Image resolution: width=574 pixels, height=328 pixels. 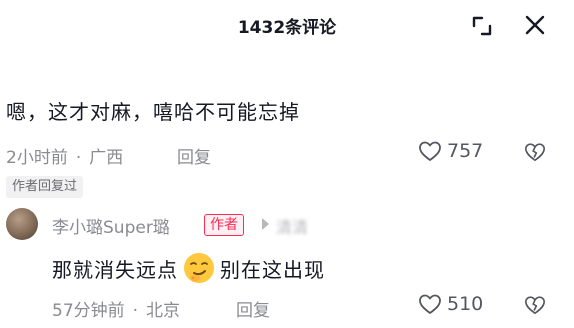 I want to click on comment-location: 广西, so click(x=106, y=158).